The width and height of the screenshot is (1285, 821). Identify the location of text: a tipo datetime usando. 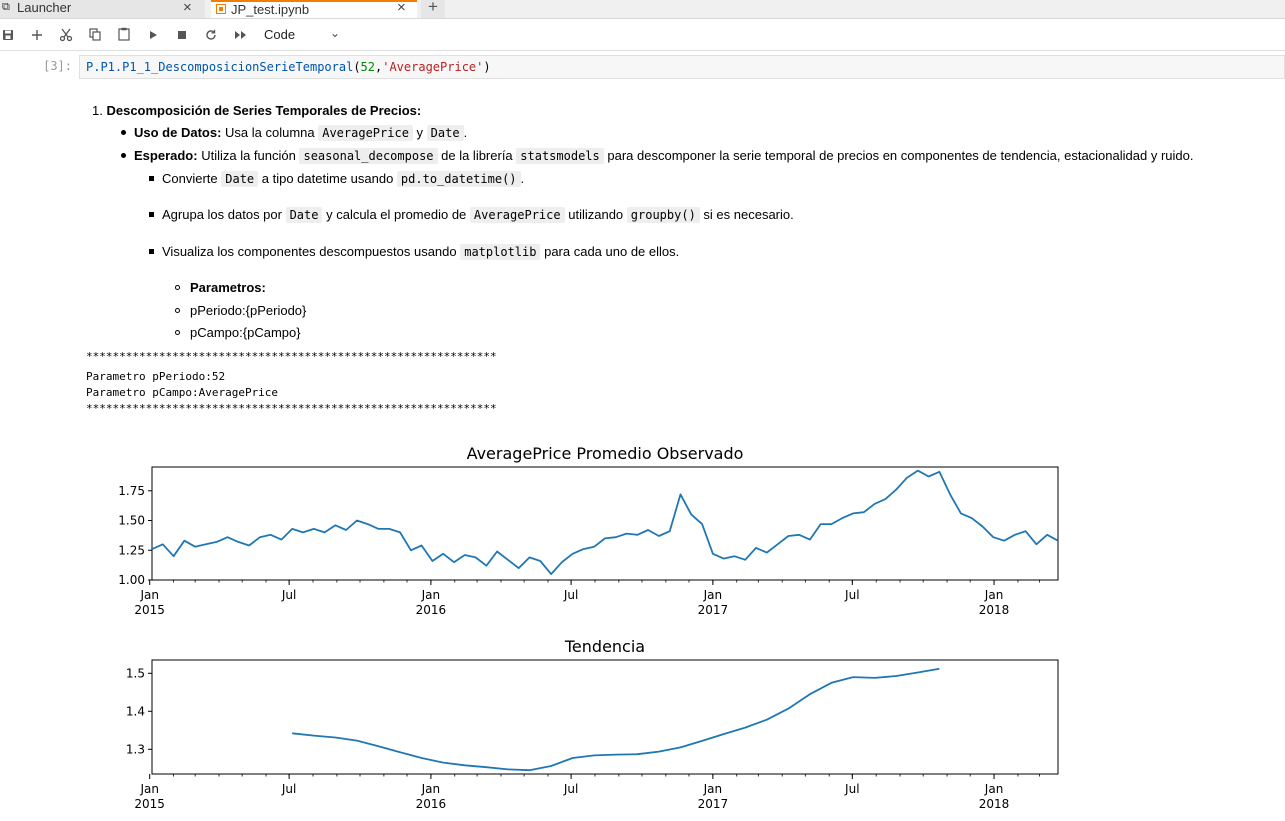
(327, 178).